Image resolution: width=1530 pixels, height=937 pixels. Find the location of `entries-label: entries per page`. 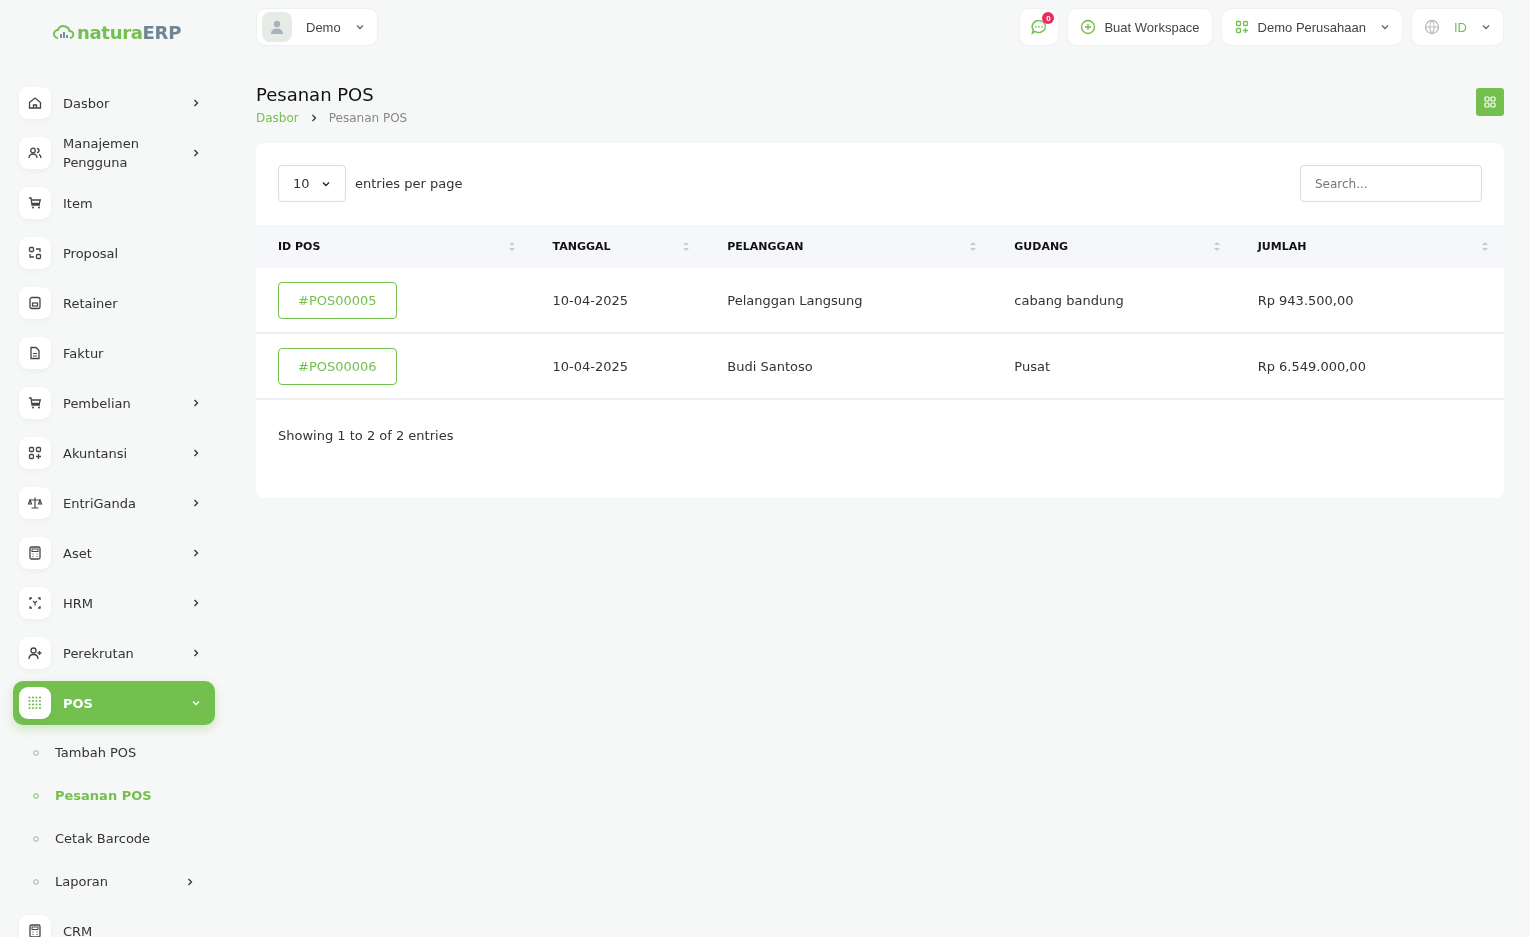

entries-label: entries per page is located at coordinates (409, 183).